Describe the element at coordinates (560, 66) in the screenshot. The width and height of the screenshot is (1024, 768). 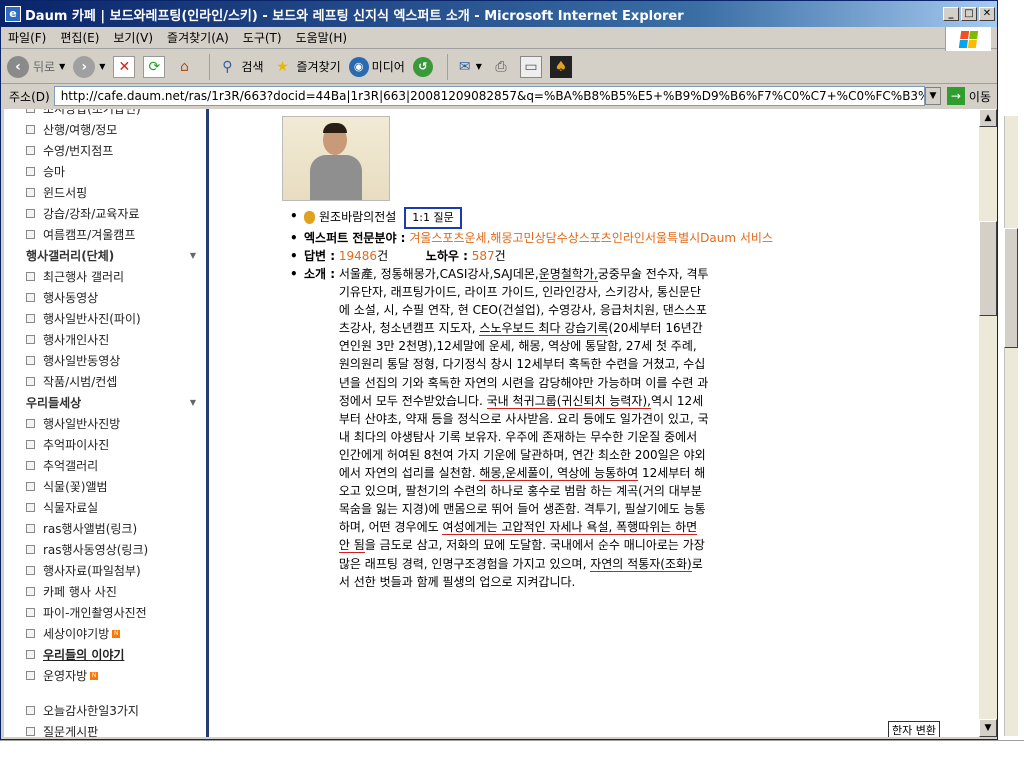
I see `messenger-button: ♠` at that location.